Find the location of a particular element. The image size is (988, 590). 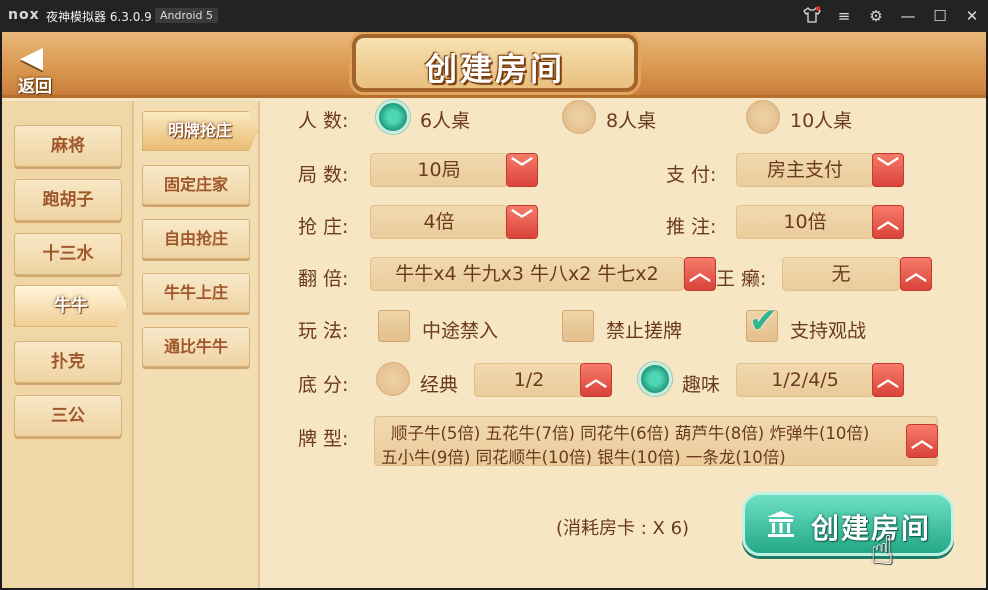

page-title: 创建房间 is located at coordinates (494, 69).